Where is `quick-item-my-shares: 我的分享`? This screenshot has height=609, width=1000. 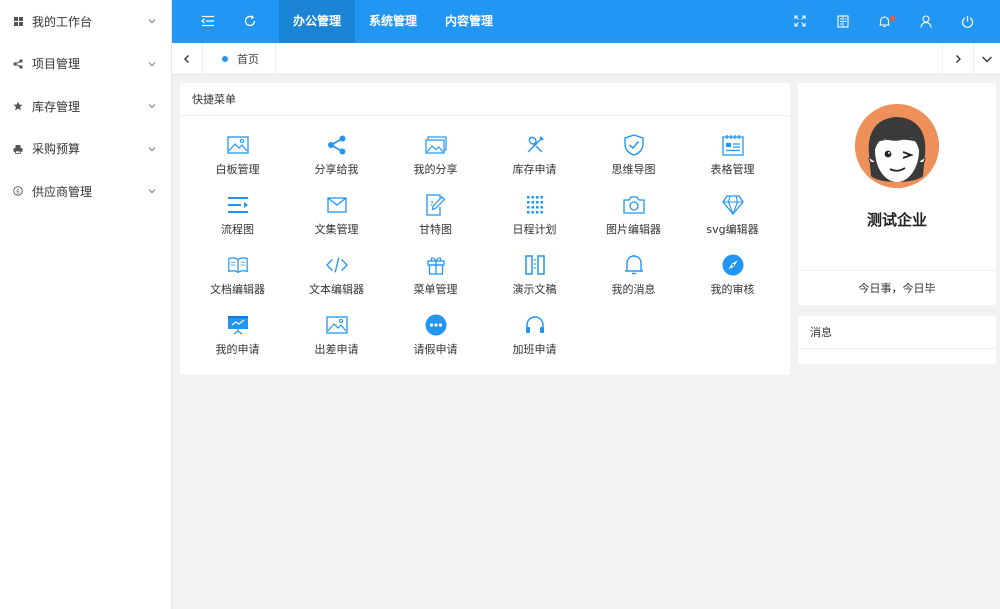
quick-item-my-shares: 我的分享 is located at coordinates (435, 161).